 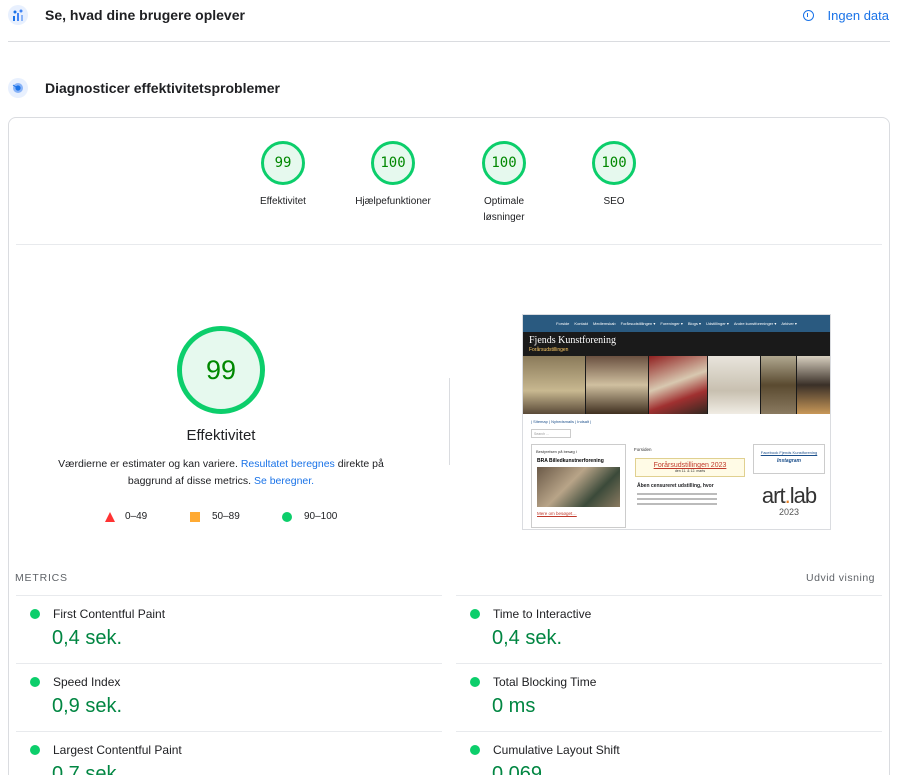 What do you see at coordinates (283, 163) in the screenshot?
I see `gauge-score: 99` at bounding box center [283, 163].